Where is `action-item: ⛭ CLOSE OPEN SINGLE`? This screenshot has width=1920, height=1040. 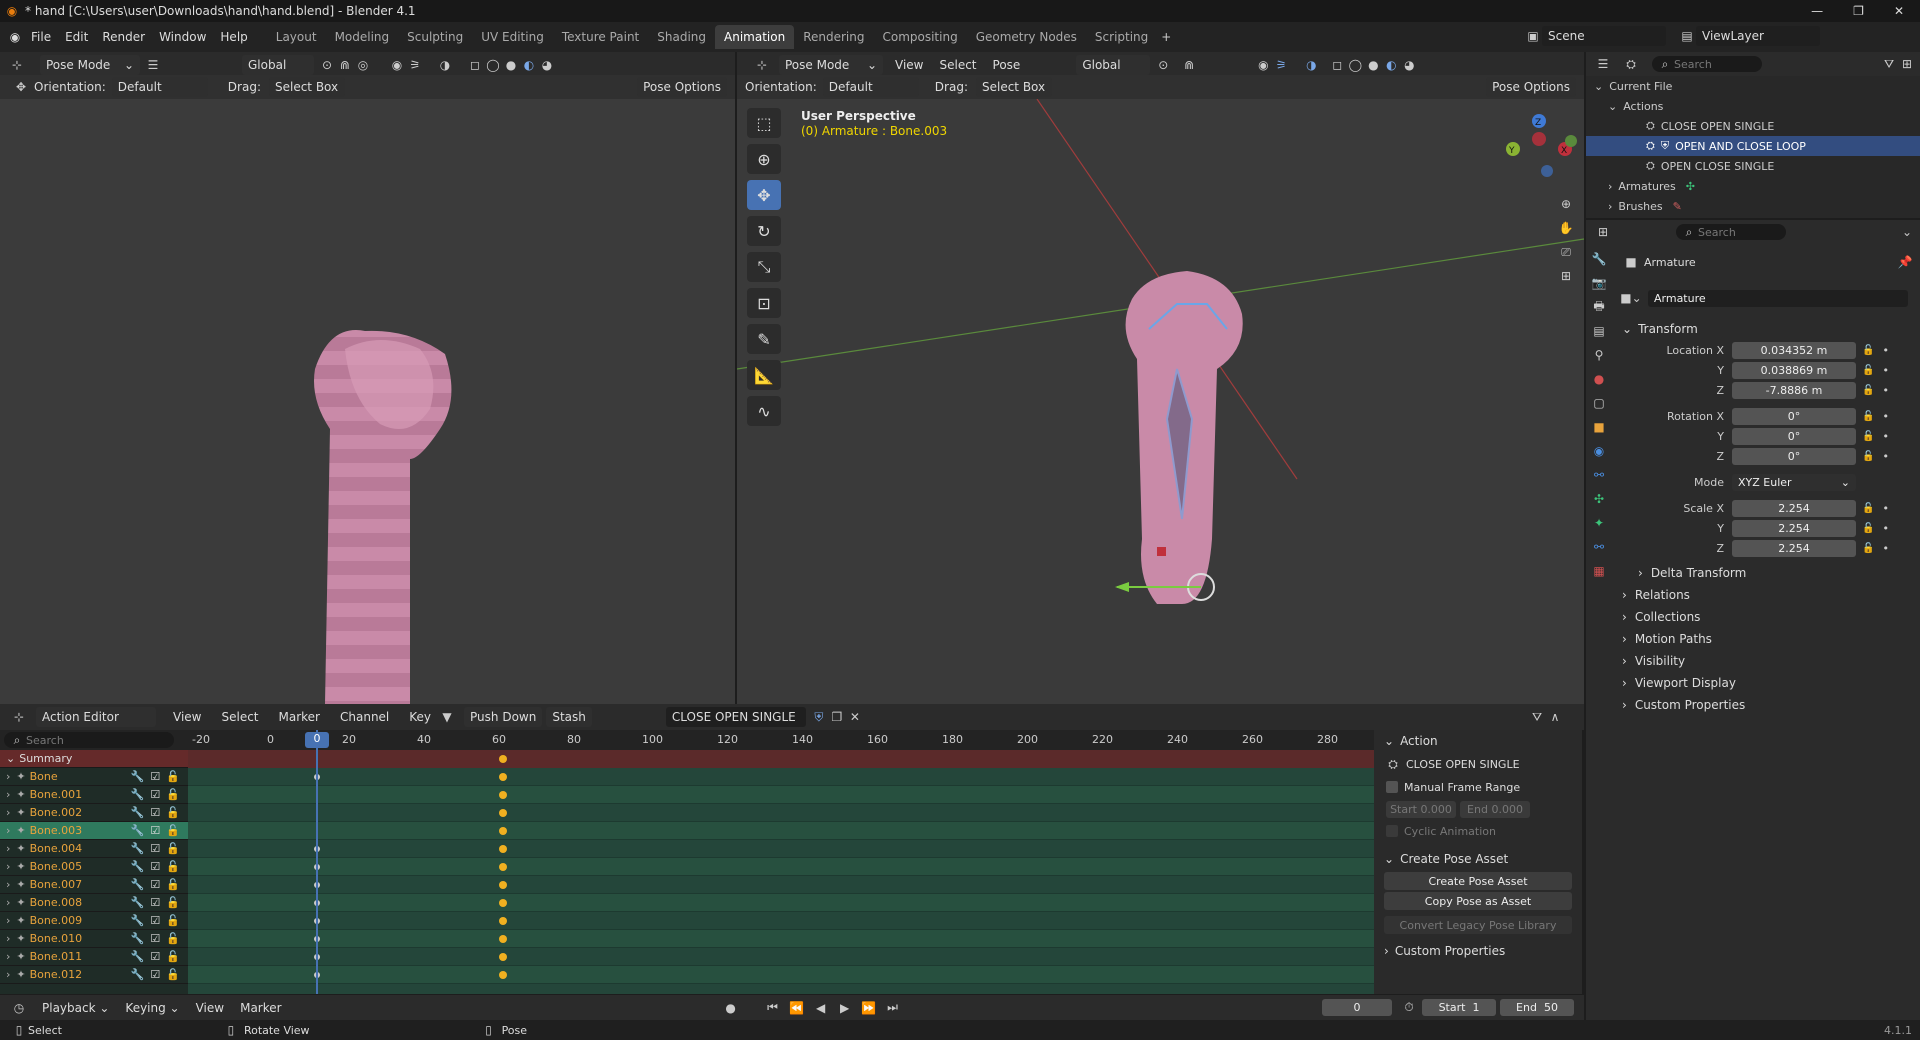
action-item: ⛭ CLOSE OPEN SINGLE is located at coordinates (1753, 126).